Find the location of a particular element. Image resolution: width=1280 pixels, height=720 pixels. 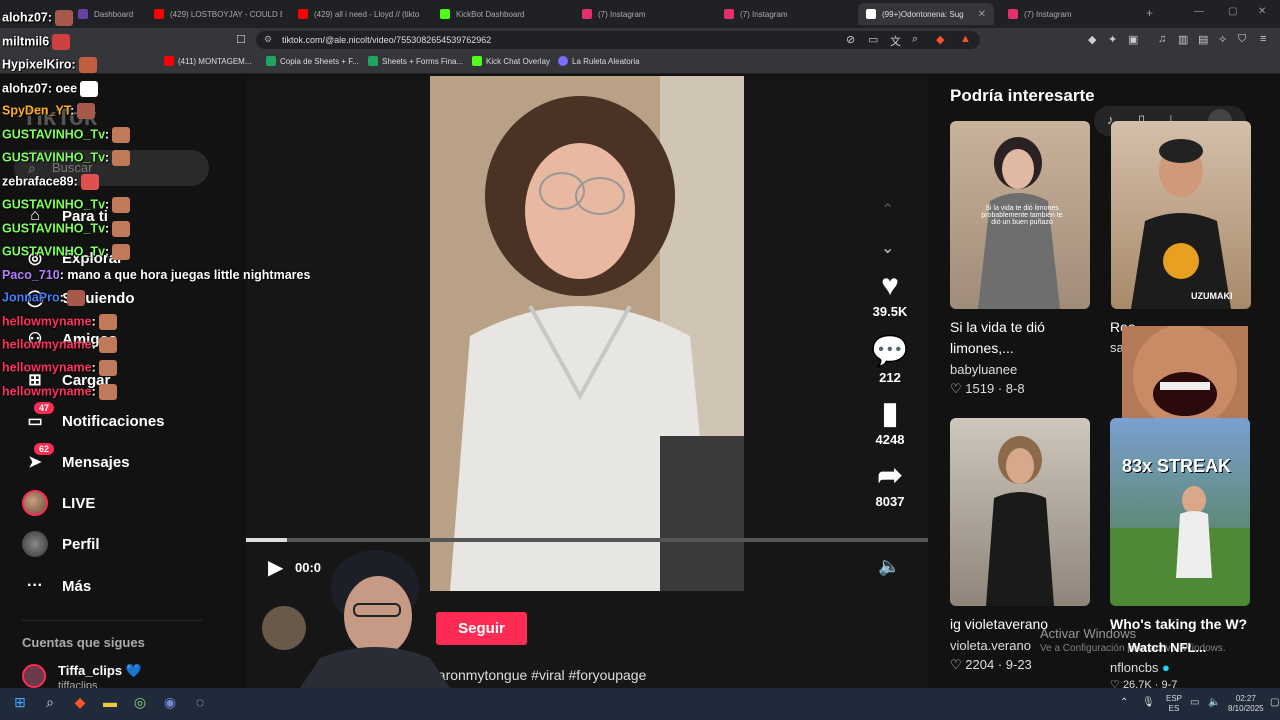

bookmark-item: Kick Chat Overlay is located at coordinates (511, 61).